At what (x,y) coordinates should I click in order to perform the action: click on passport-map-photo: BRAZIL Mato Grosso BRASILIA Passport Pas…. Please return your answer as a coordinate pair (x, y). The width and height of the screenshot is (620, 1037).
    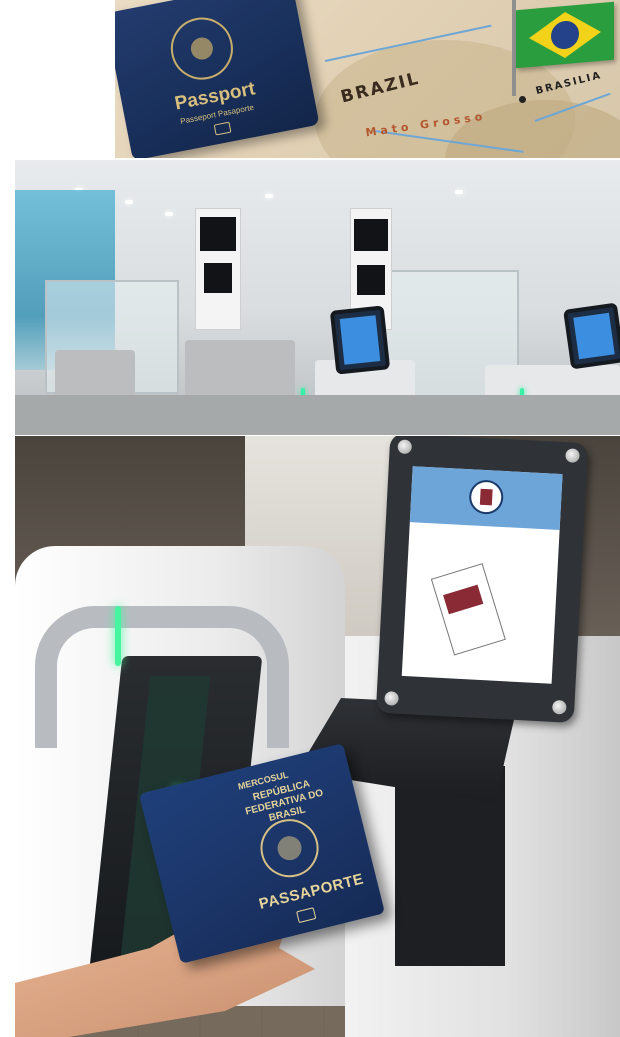
    Looking at the image, I should click on (367, 79).